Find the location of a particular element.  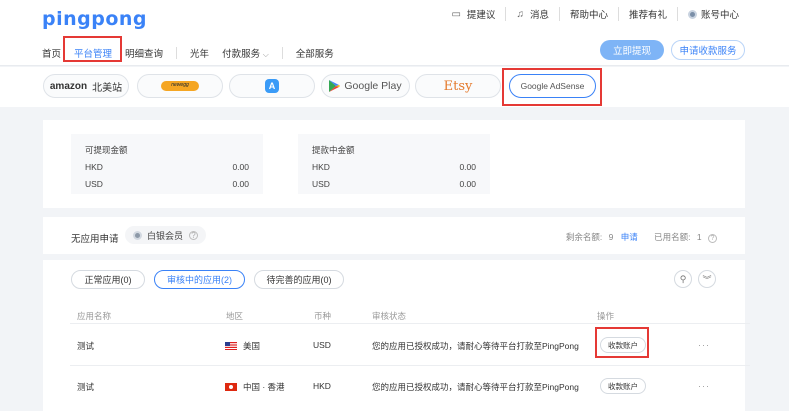

nav-platform-management: 平台管理 is located at coordinates (93, 53).